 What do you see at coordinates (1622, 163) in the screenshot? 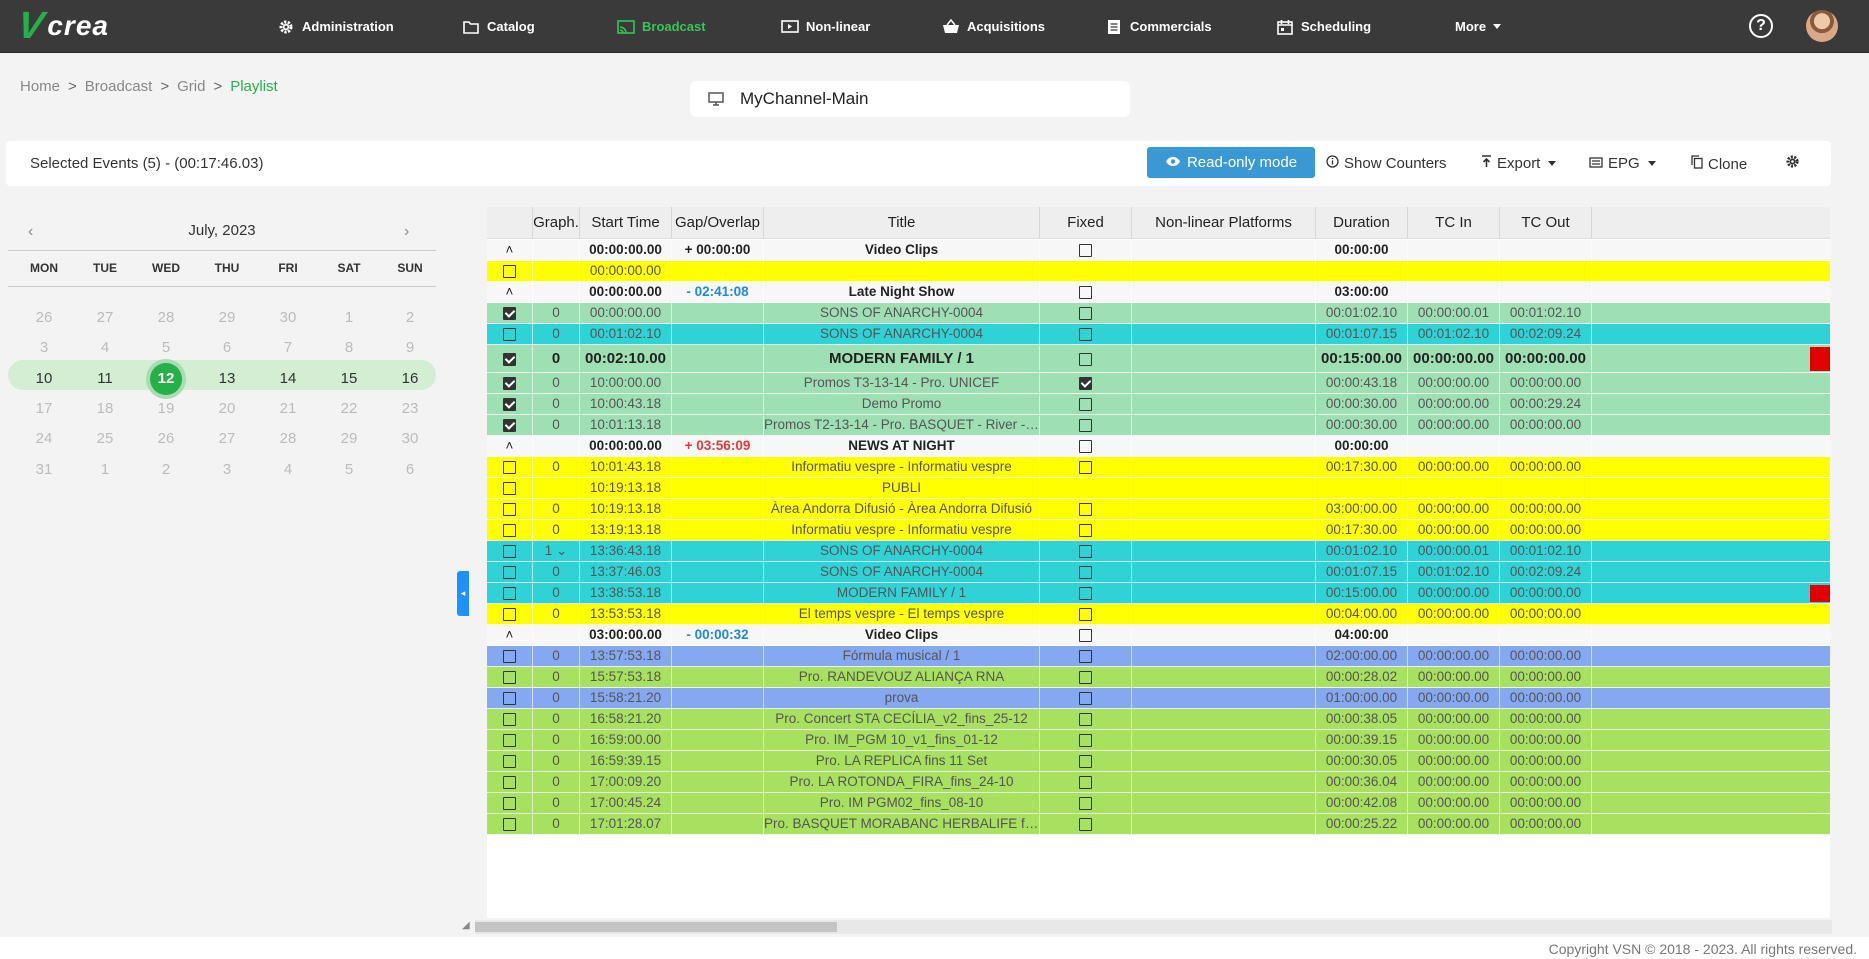
I see `epg-dropdown: EPG` at bounding box center [1622, 163].